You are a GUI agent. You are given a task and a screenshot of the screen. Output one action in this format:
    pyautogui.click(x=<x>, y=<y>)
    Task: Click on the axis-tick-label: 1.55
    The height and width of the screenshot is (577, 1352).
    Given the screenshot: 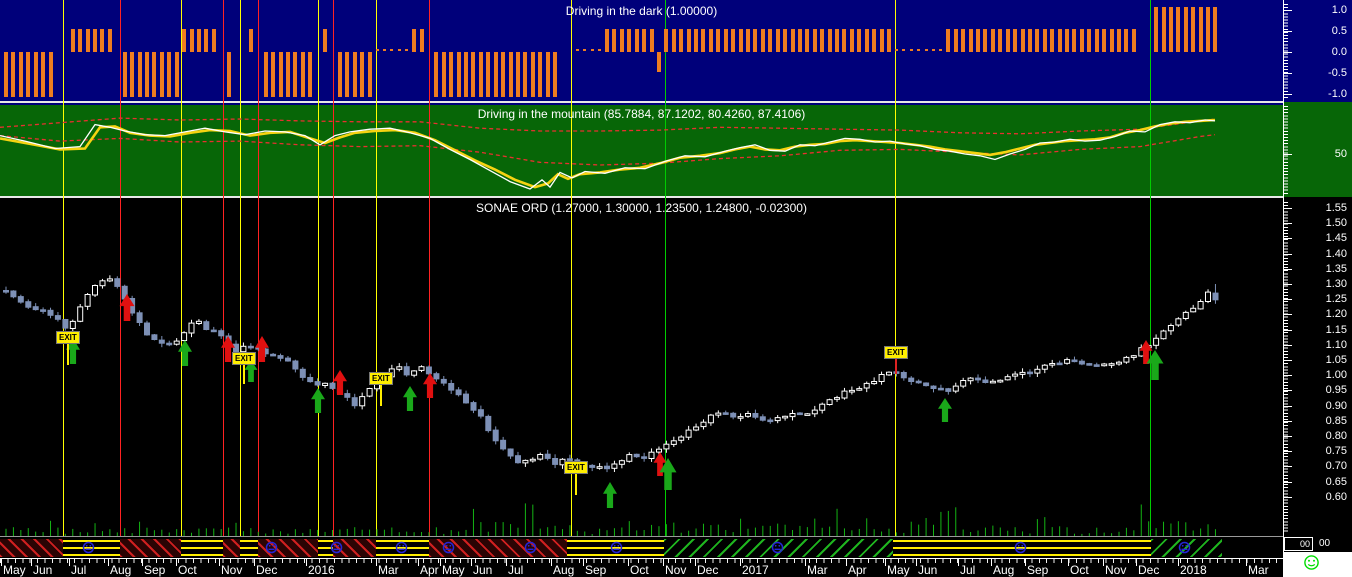 What is the action you would take?
    pyautogui.click(x=1336, y=208)
    